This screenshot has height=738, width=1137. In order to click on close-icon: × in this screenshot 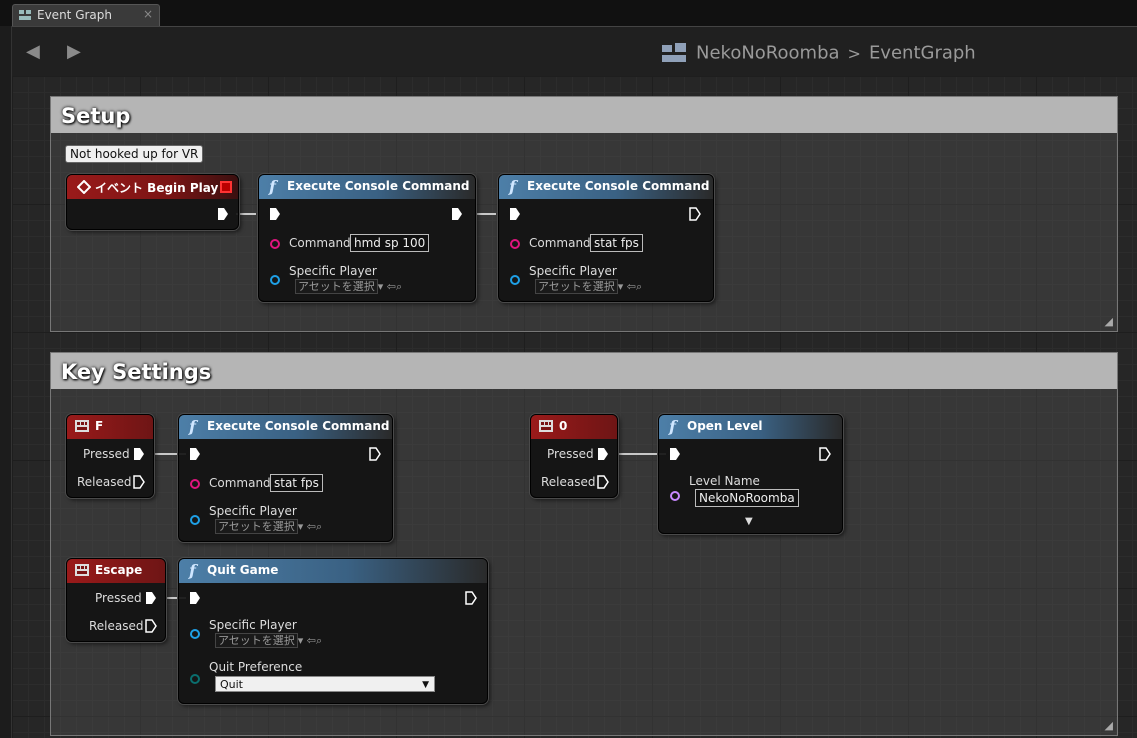, I will do `click(148, 14)`.